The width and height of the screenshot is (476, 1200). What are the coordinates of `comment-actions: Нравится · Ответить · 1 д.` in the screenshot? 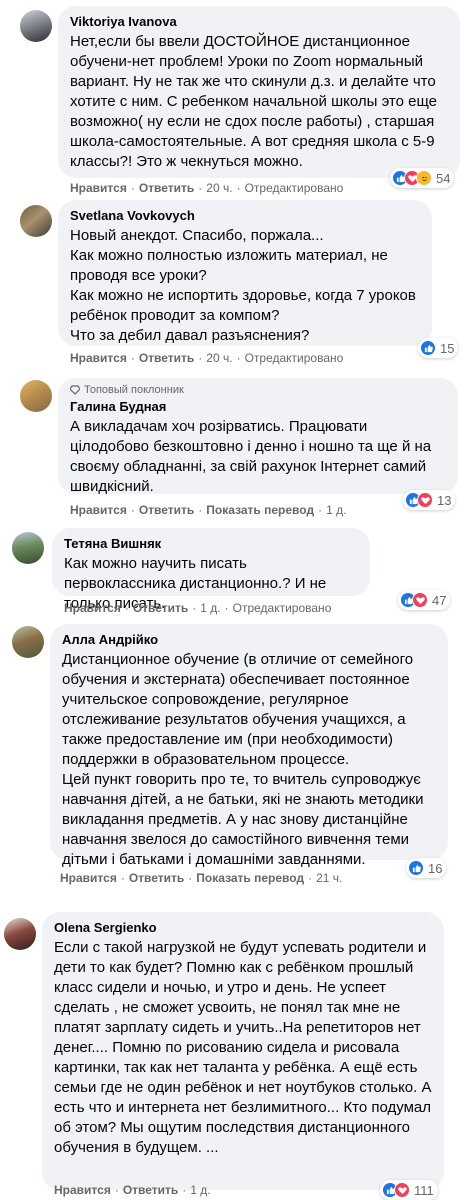 It's located at (132, 1190).